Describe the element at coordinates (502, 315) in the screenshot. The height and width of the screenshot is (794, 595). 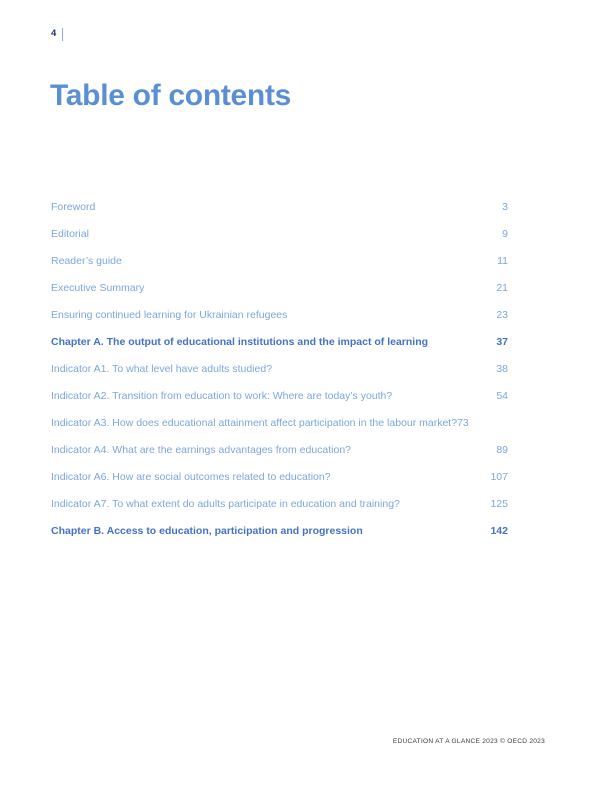
I see `toc-entry-page-number: 23` at that location.